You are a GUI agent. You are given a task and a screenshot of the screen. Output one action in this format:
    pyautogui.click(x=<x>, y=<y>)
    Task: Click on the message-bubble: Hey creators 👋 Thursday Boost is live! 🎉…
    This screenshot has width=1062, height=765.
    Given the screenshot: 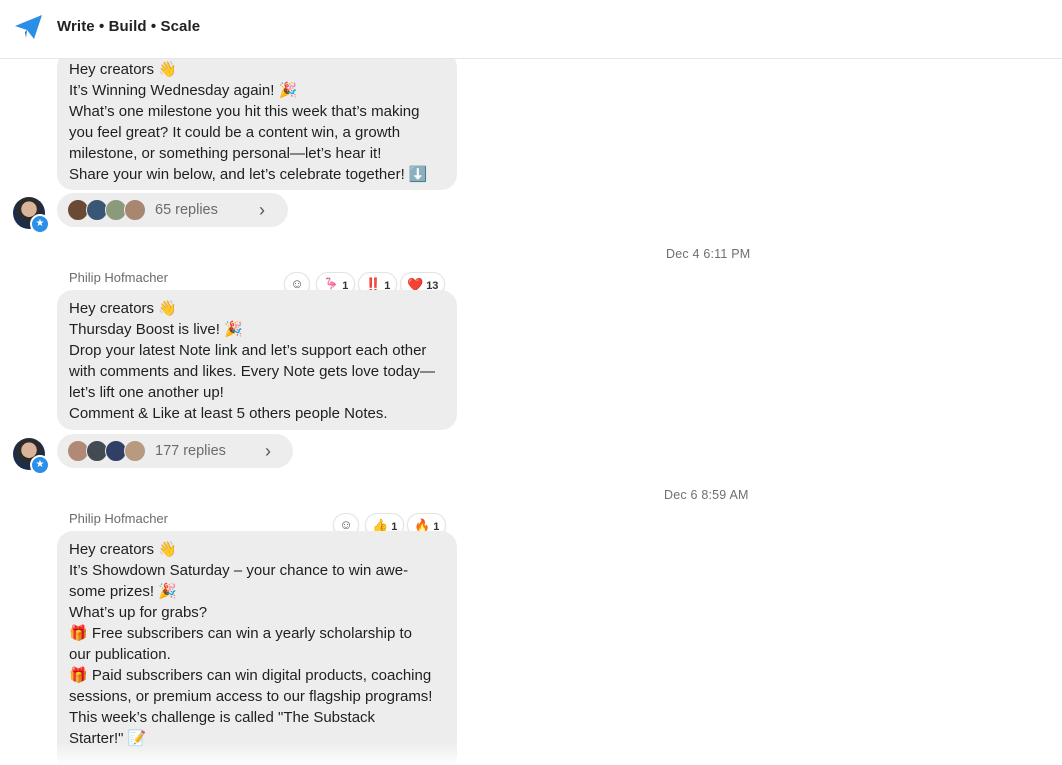 What is the action you would take?
    pyautogui.click(x=257, y=360)
    